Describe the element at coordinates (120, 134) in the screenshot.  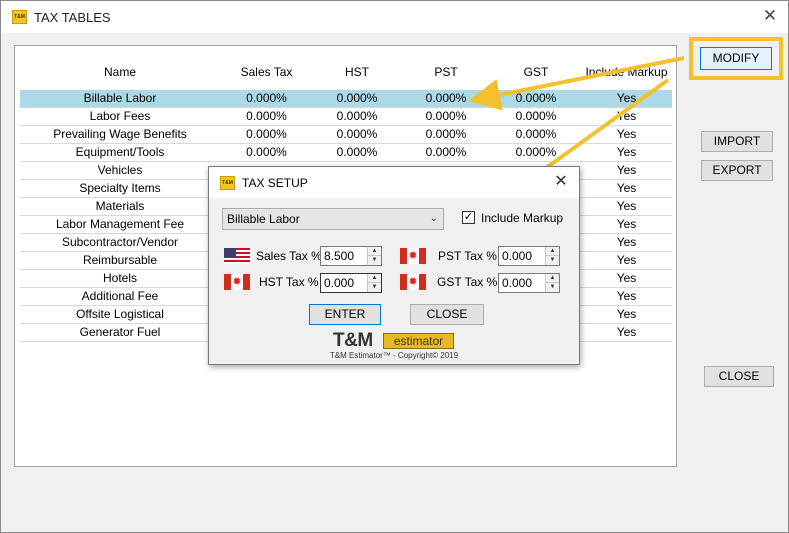
I see `cell-name: Prevailing Wage Benefits` at that location.